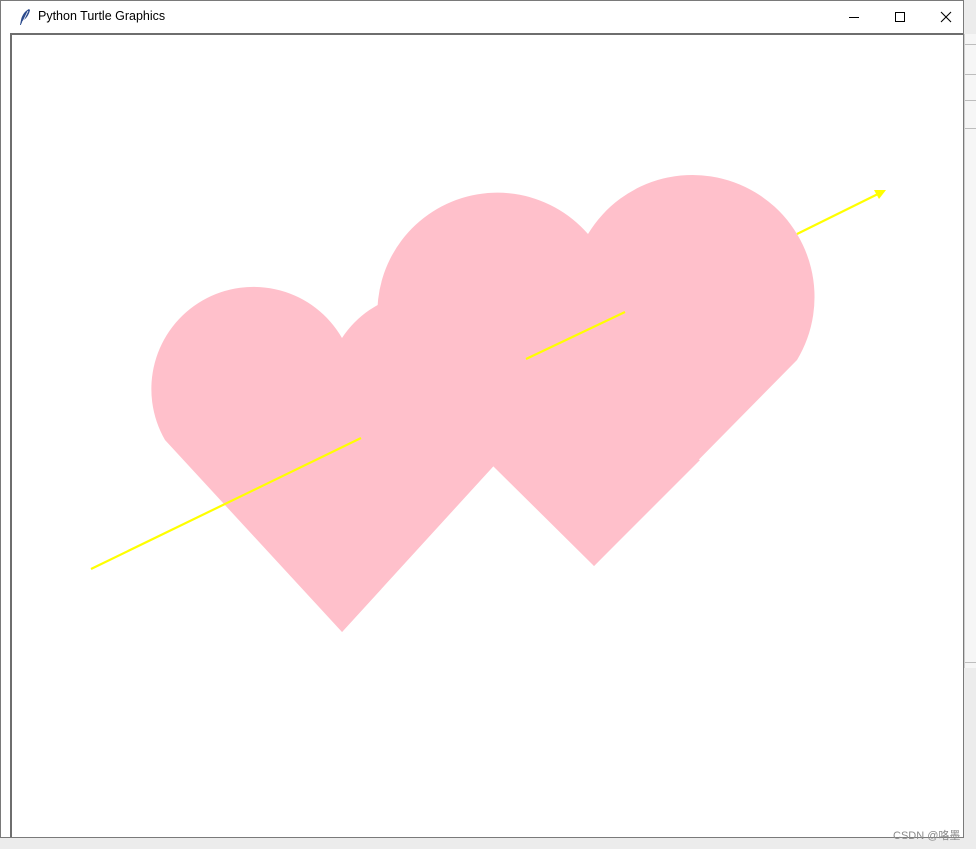  Describe the element at coordinates (25, 17) in the screenshot. I see `feather-icon` at that location.